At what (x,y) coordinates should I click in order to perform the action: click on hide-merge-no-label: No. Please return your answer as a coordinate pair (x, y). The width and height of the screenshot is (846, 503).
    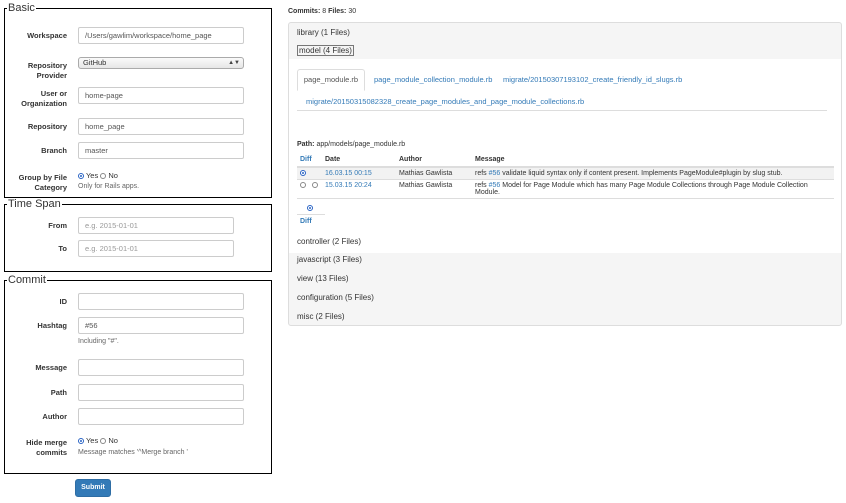
    Looking at the image, I should click on (113, 440).